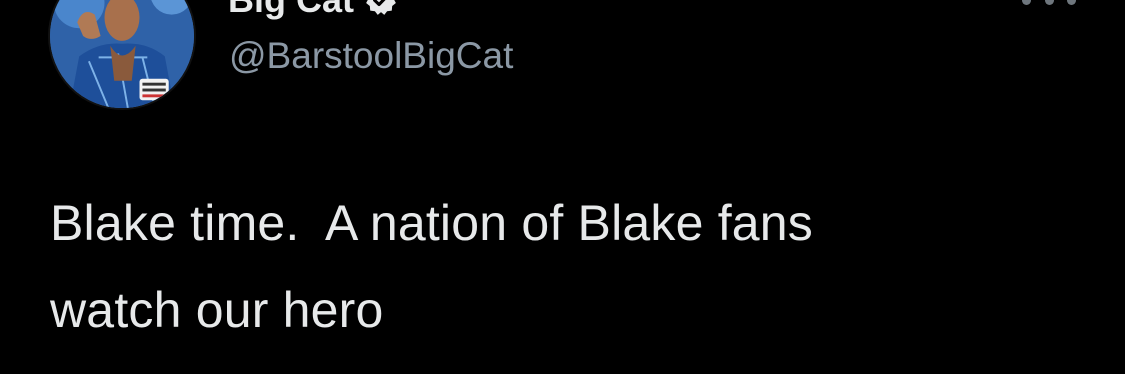  I want to click on display-name: Big Cat, so click(291, 11).